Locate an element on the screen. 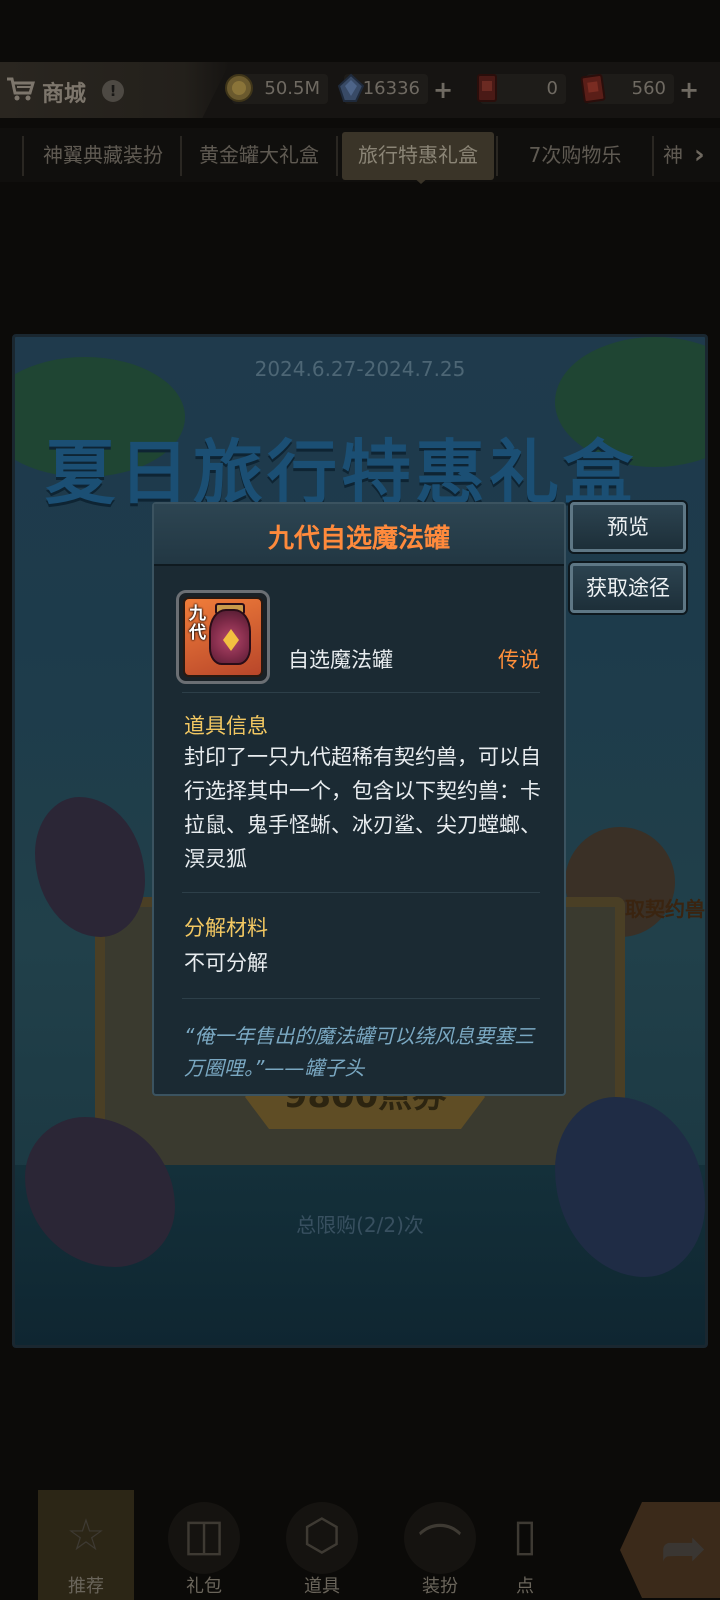 The image size is (720, 1600). item-icon-frame: 九代 is located at coordinates (223, 637).